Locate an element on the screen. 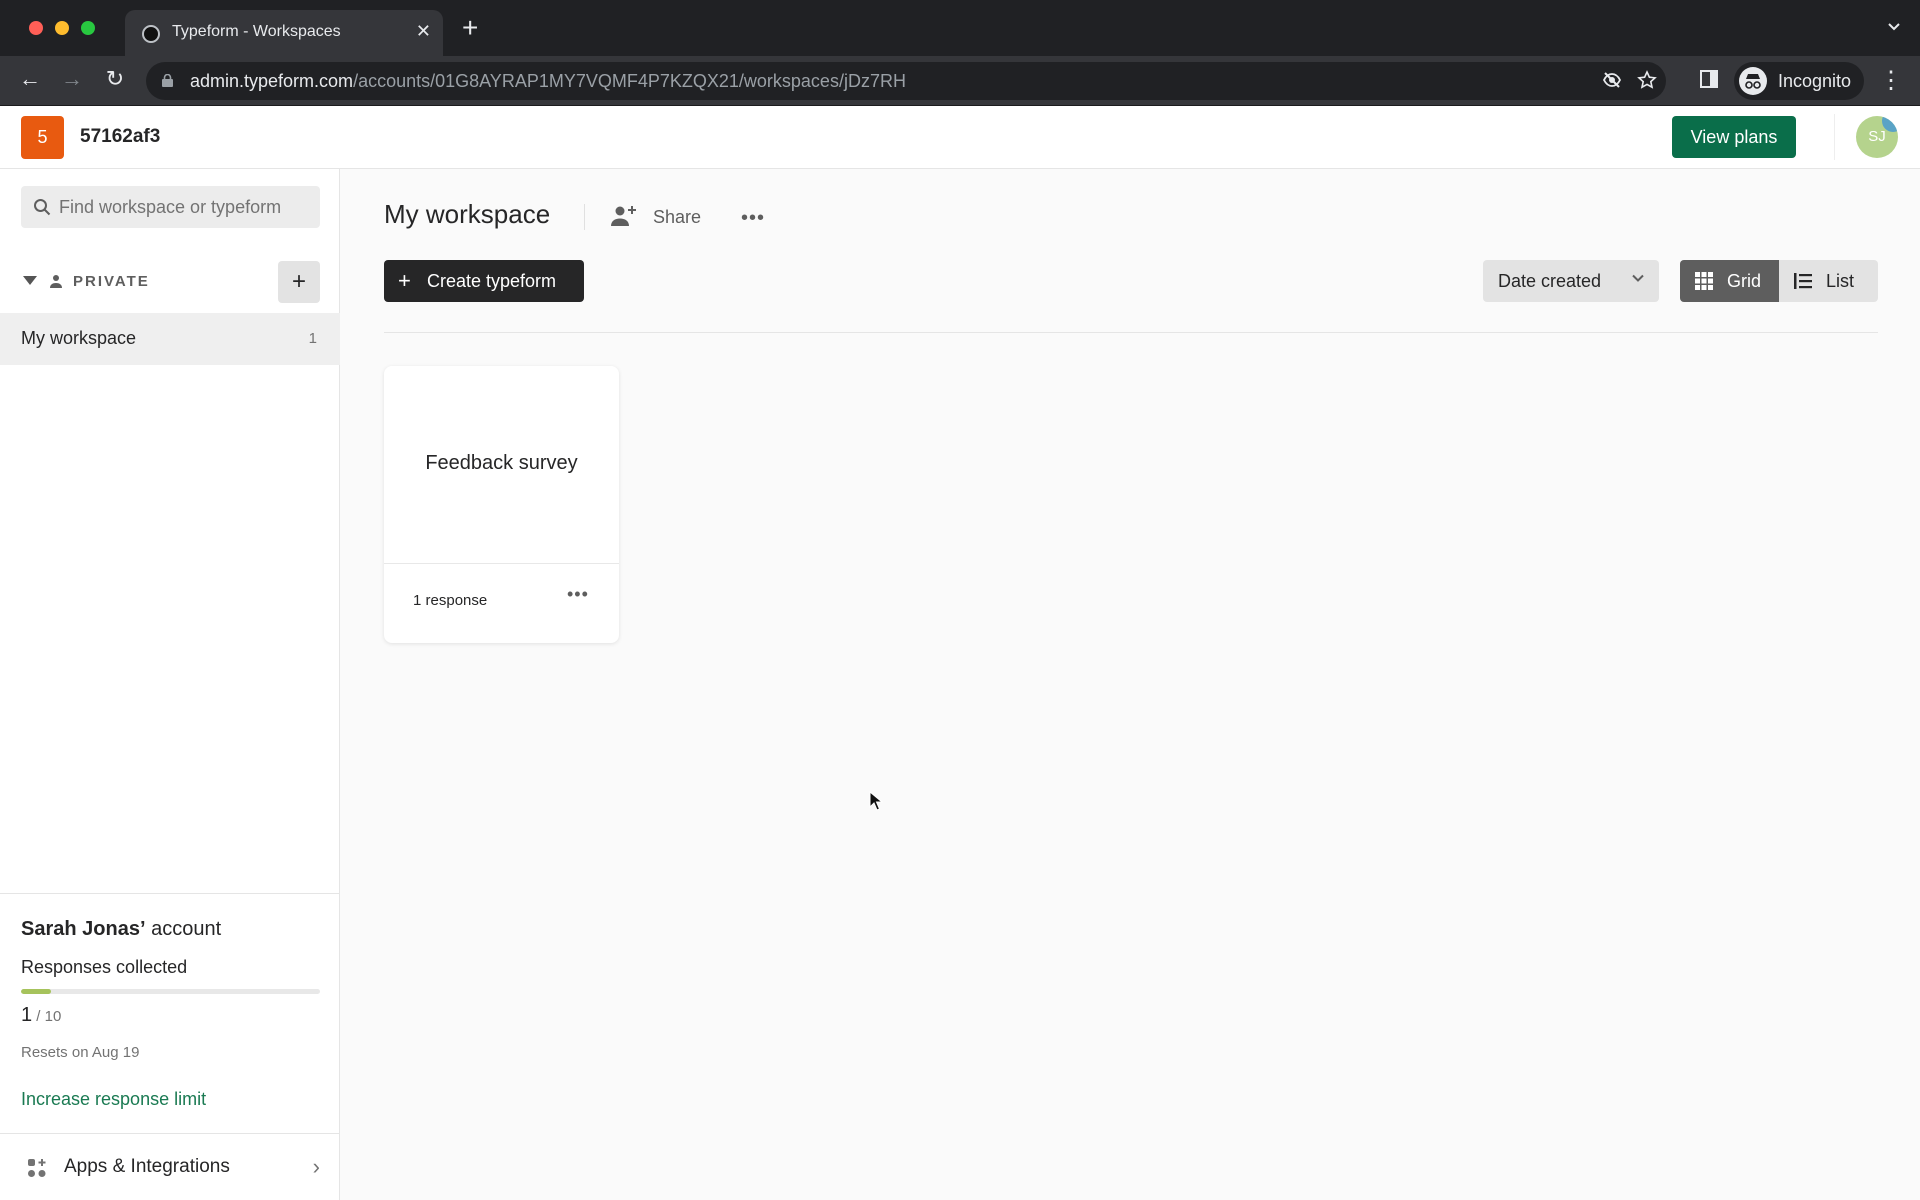 This screenshot has height=1200, width=1920. responses-count: 1 / 10 is located at coordinates (41, 1015).